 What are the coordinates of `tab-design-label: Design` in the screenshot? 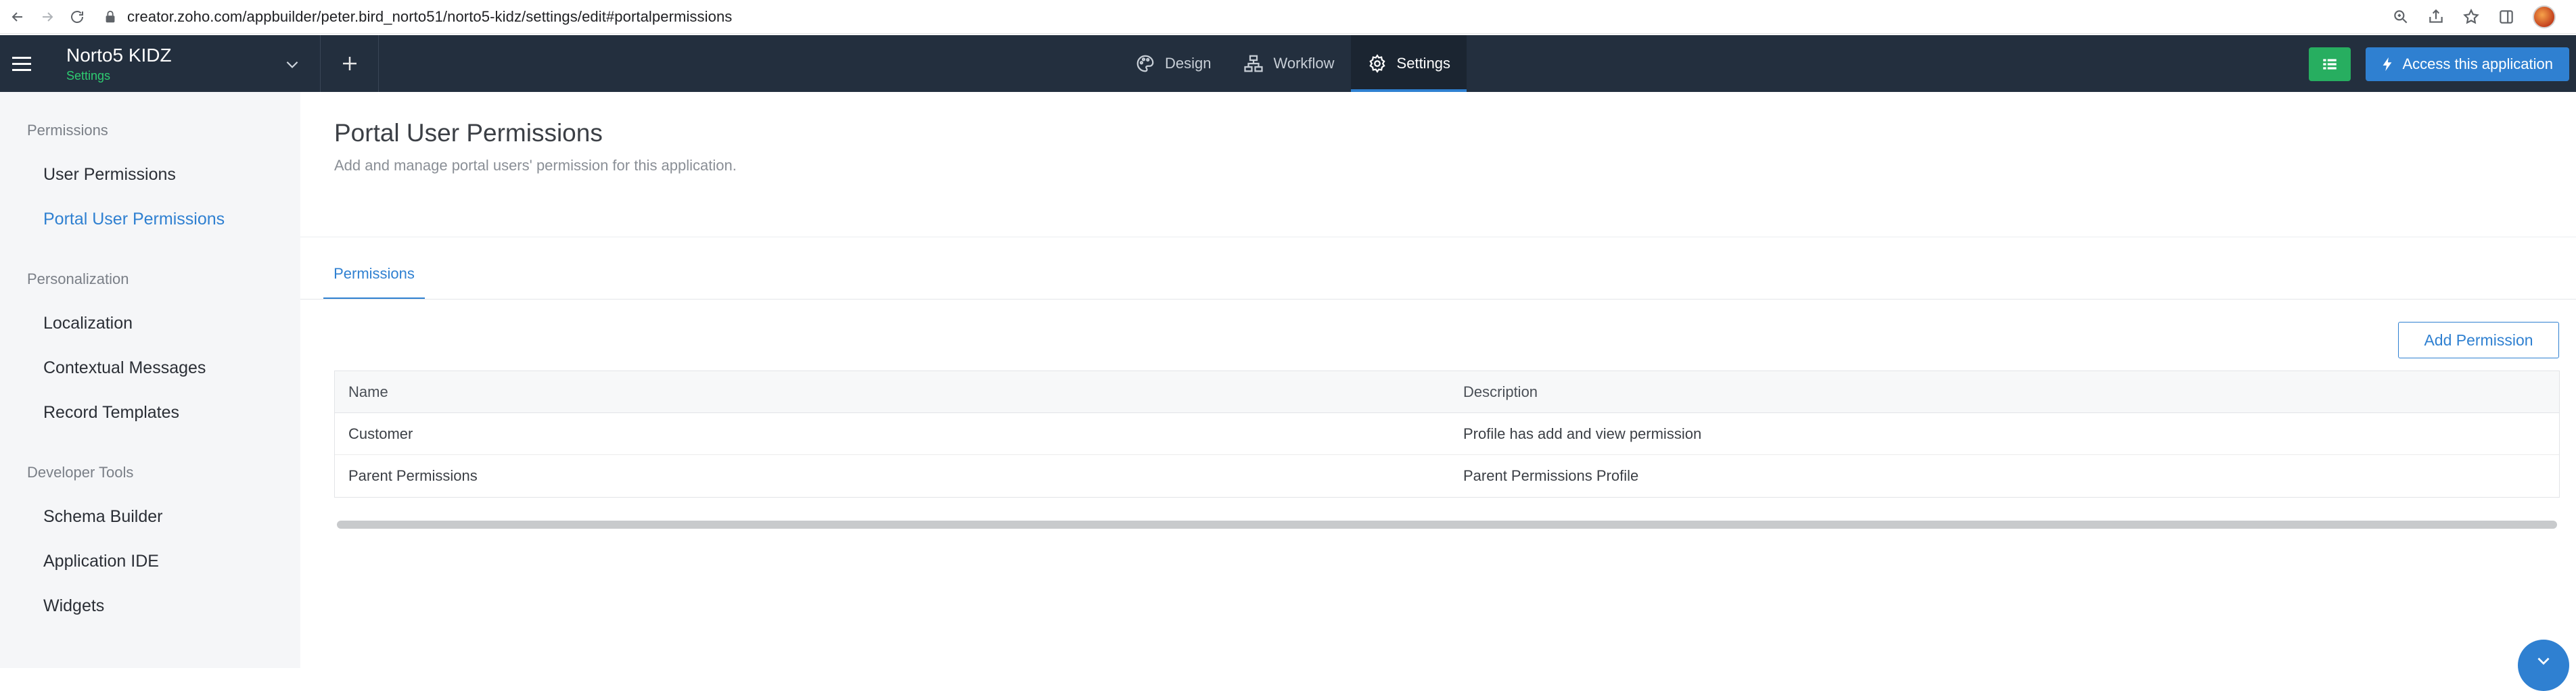 It's located at (1188, 63).